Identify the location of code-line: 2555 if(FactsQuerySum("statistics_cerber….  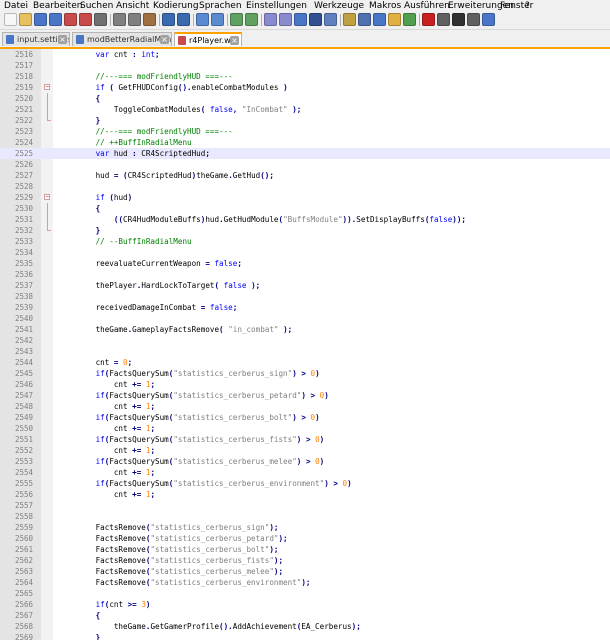
(305, 483).